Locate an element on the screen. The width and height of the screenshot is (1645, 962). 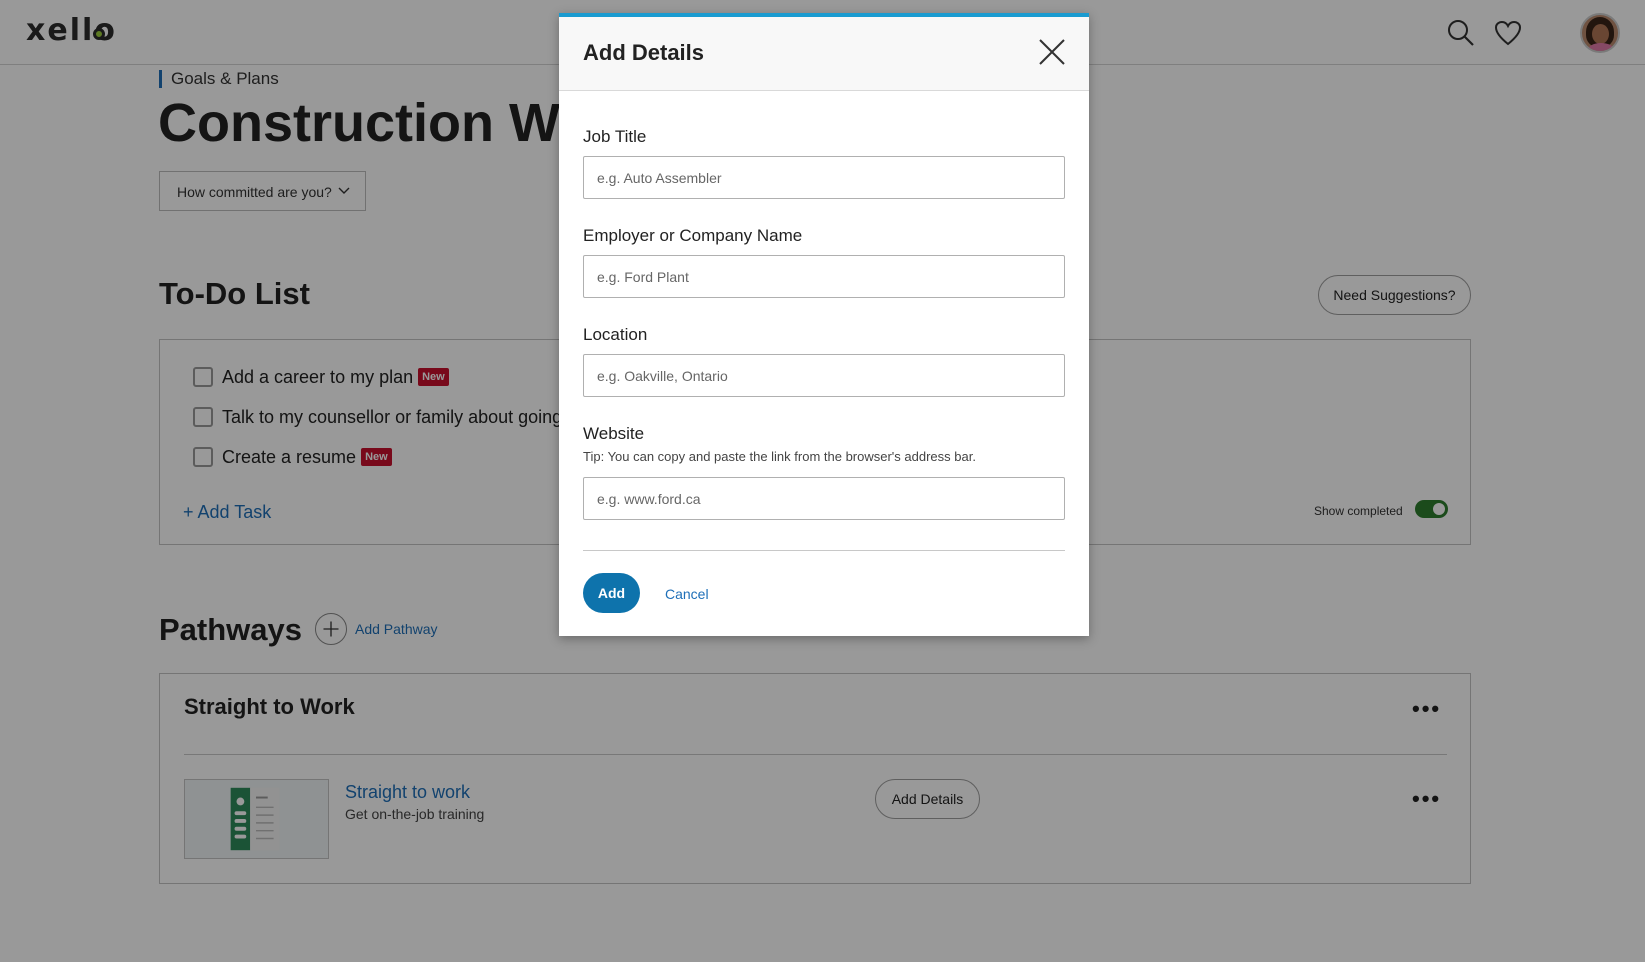
location-input is located at coordinates (824, 375).